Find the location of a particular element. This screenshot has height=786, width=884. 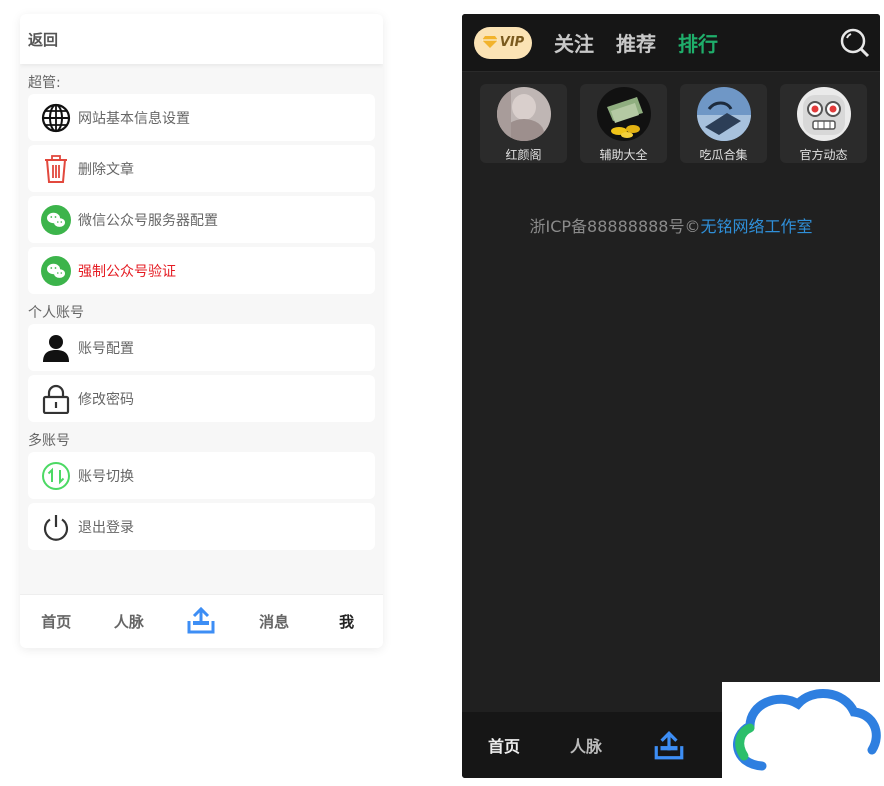

card-label: 红颜阁 is located at coordinates (523, 155).